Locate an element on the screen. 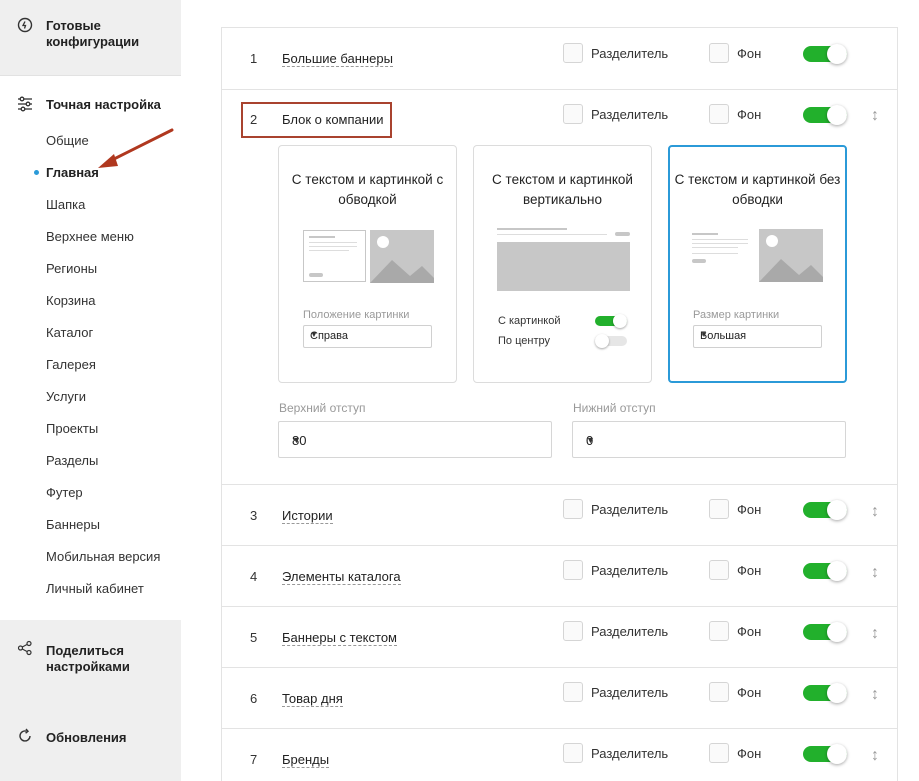 This screenshot has width=919, height=781. with-image-toggle is located at coordinates (611, 321).